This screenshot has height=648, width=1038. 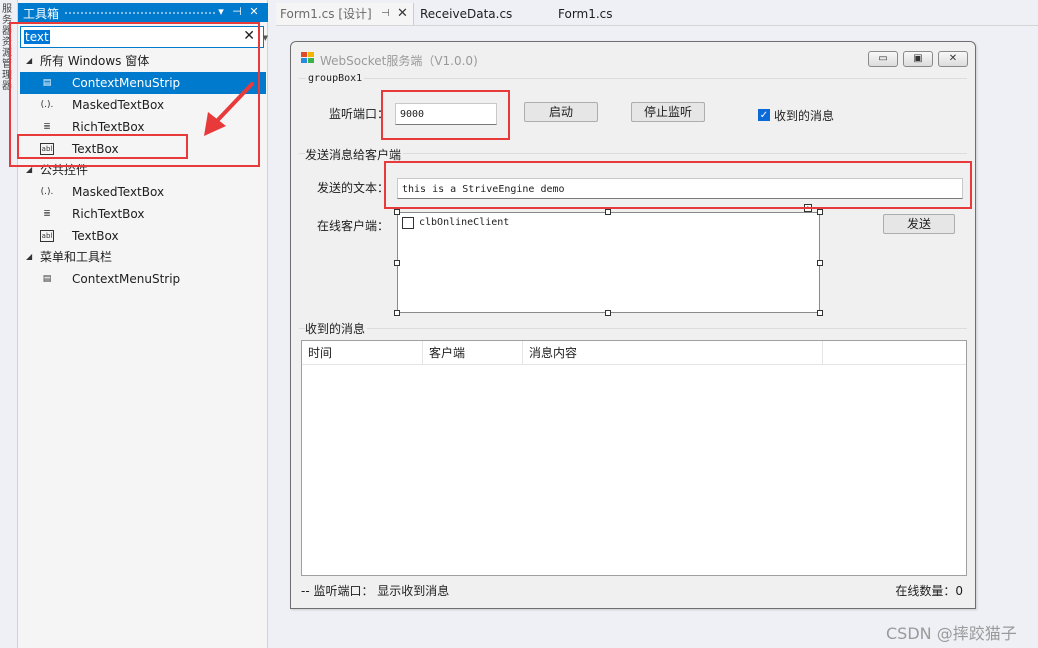 What do you see at coordinates (633, 591) in the screenshot?
I see `status-bar: -- 监听端口： 显示收到消息 在线数量：0` at bounding box center [633, 591].